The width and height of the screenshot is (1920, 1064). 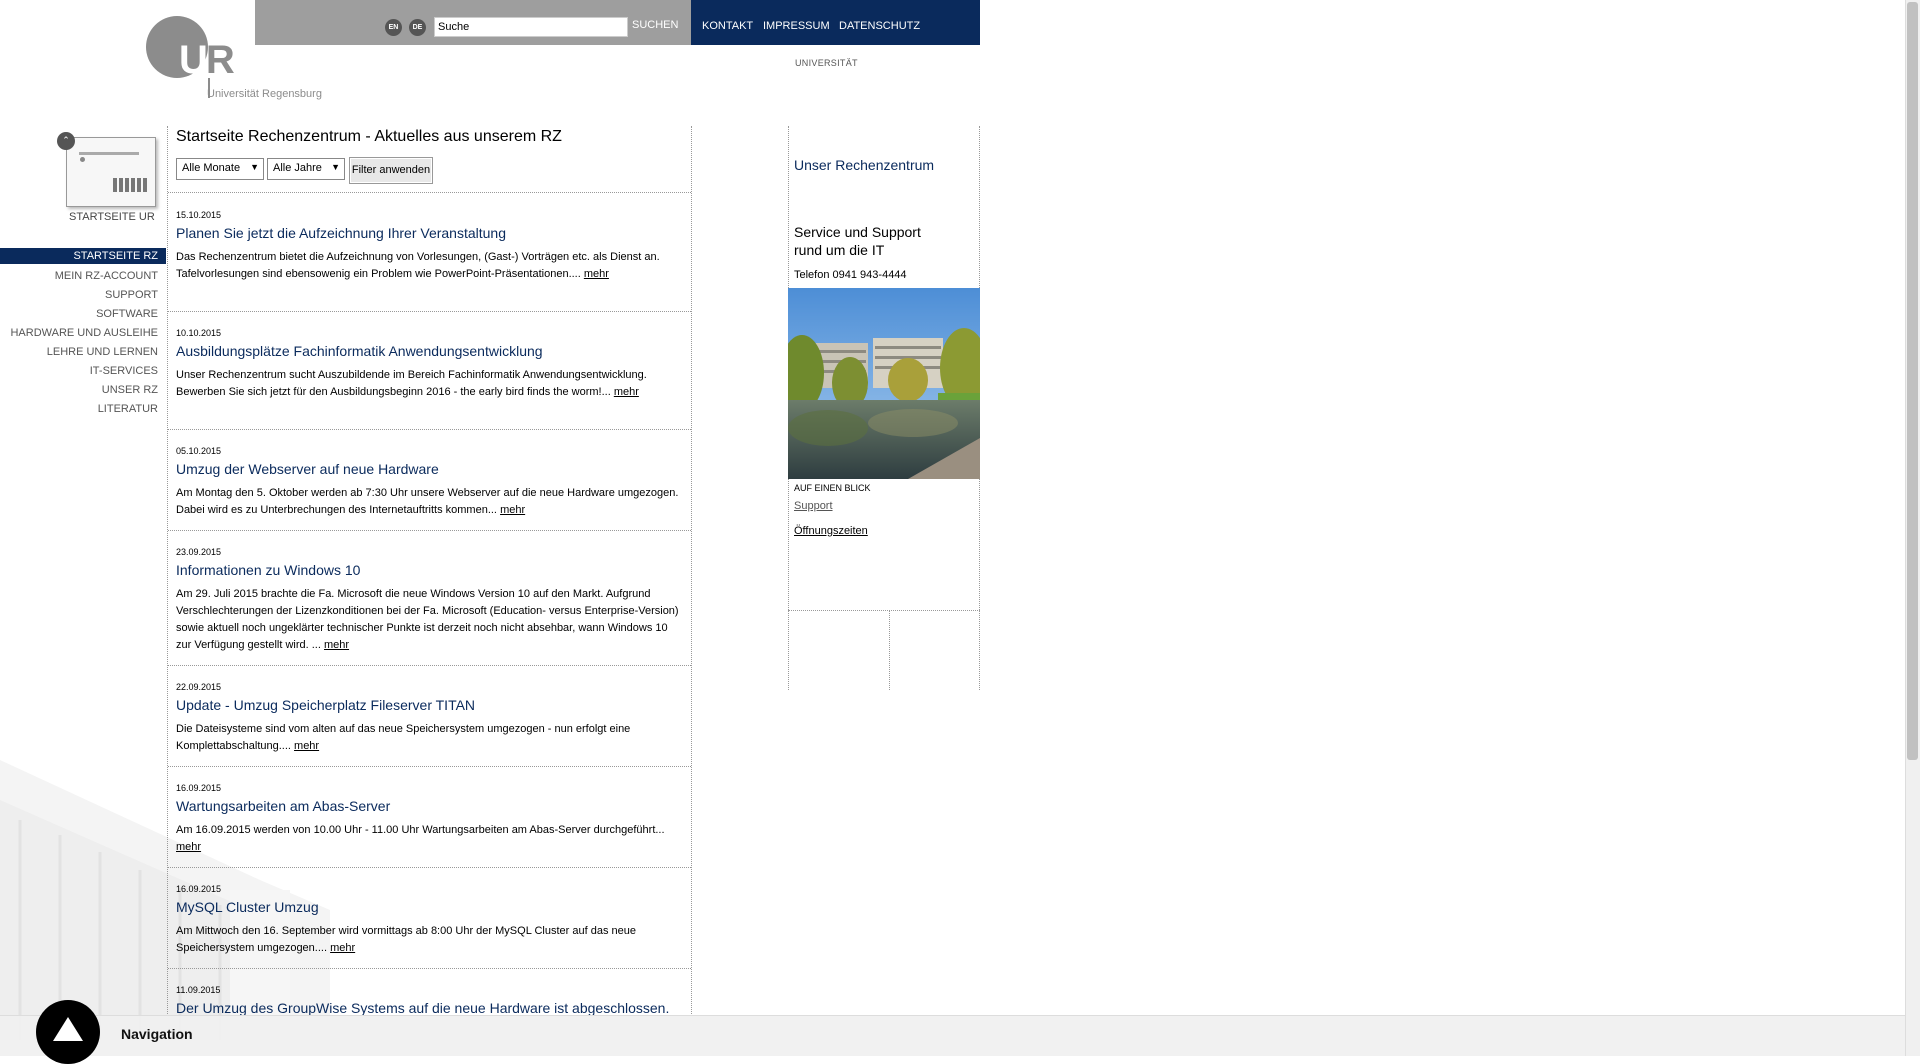 I want to click on search-button: SUCHEN, so click(x=655, y=25).